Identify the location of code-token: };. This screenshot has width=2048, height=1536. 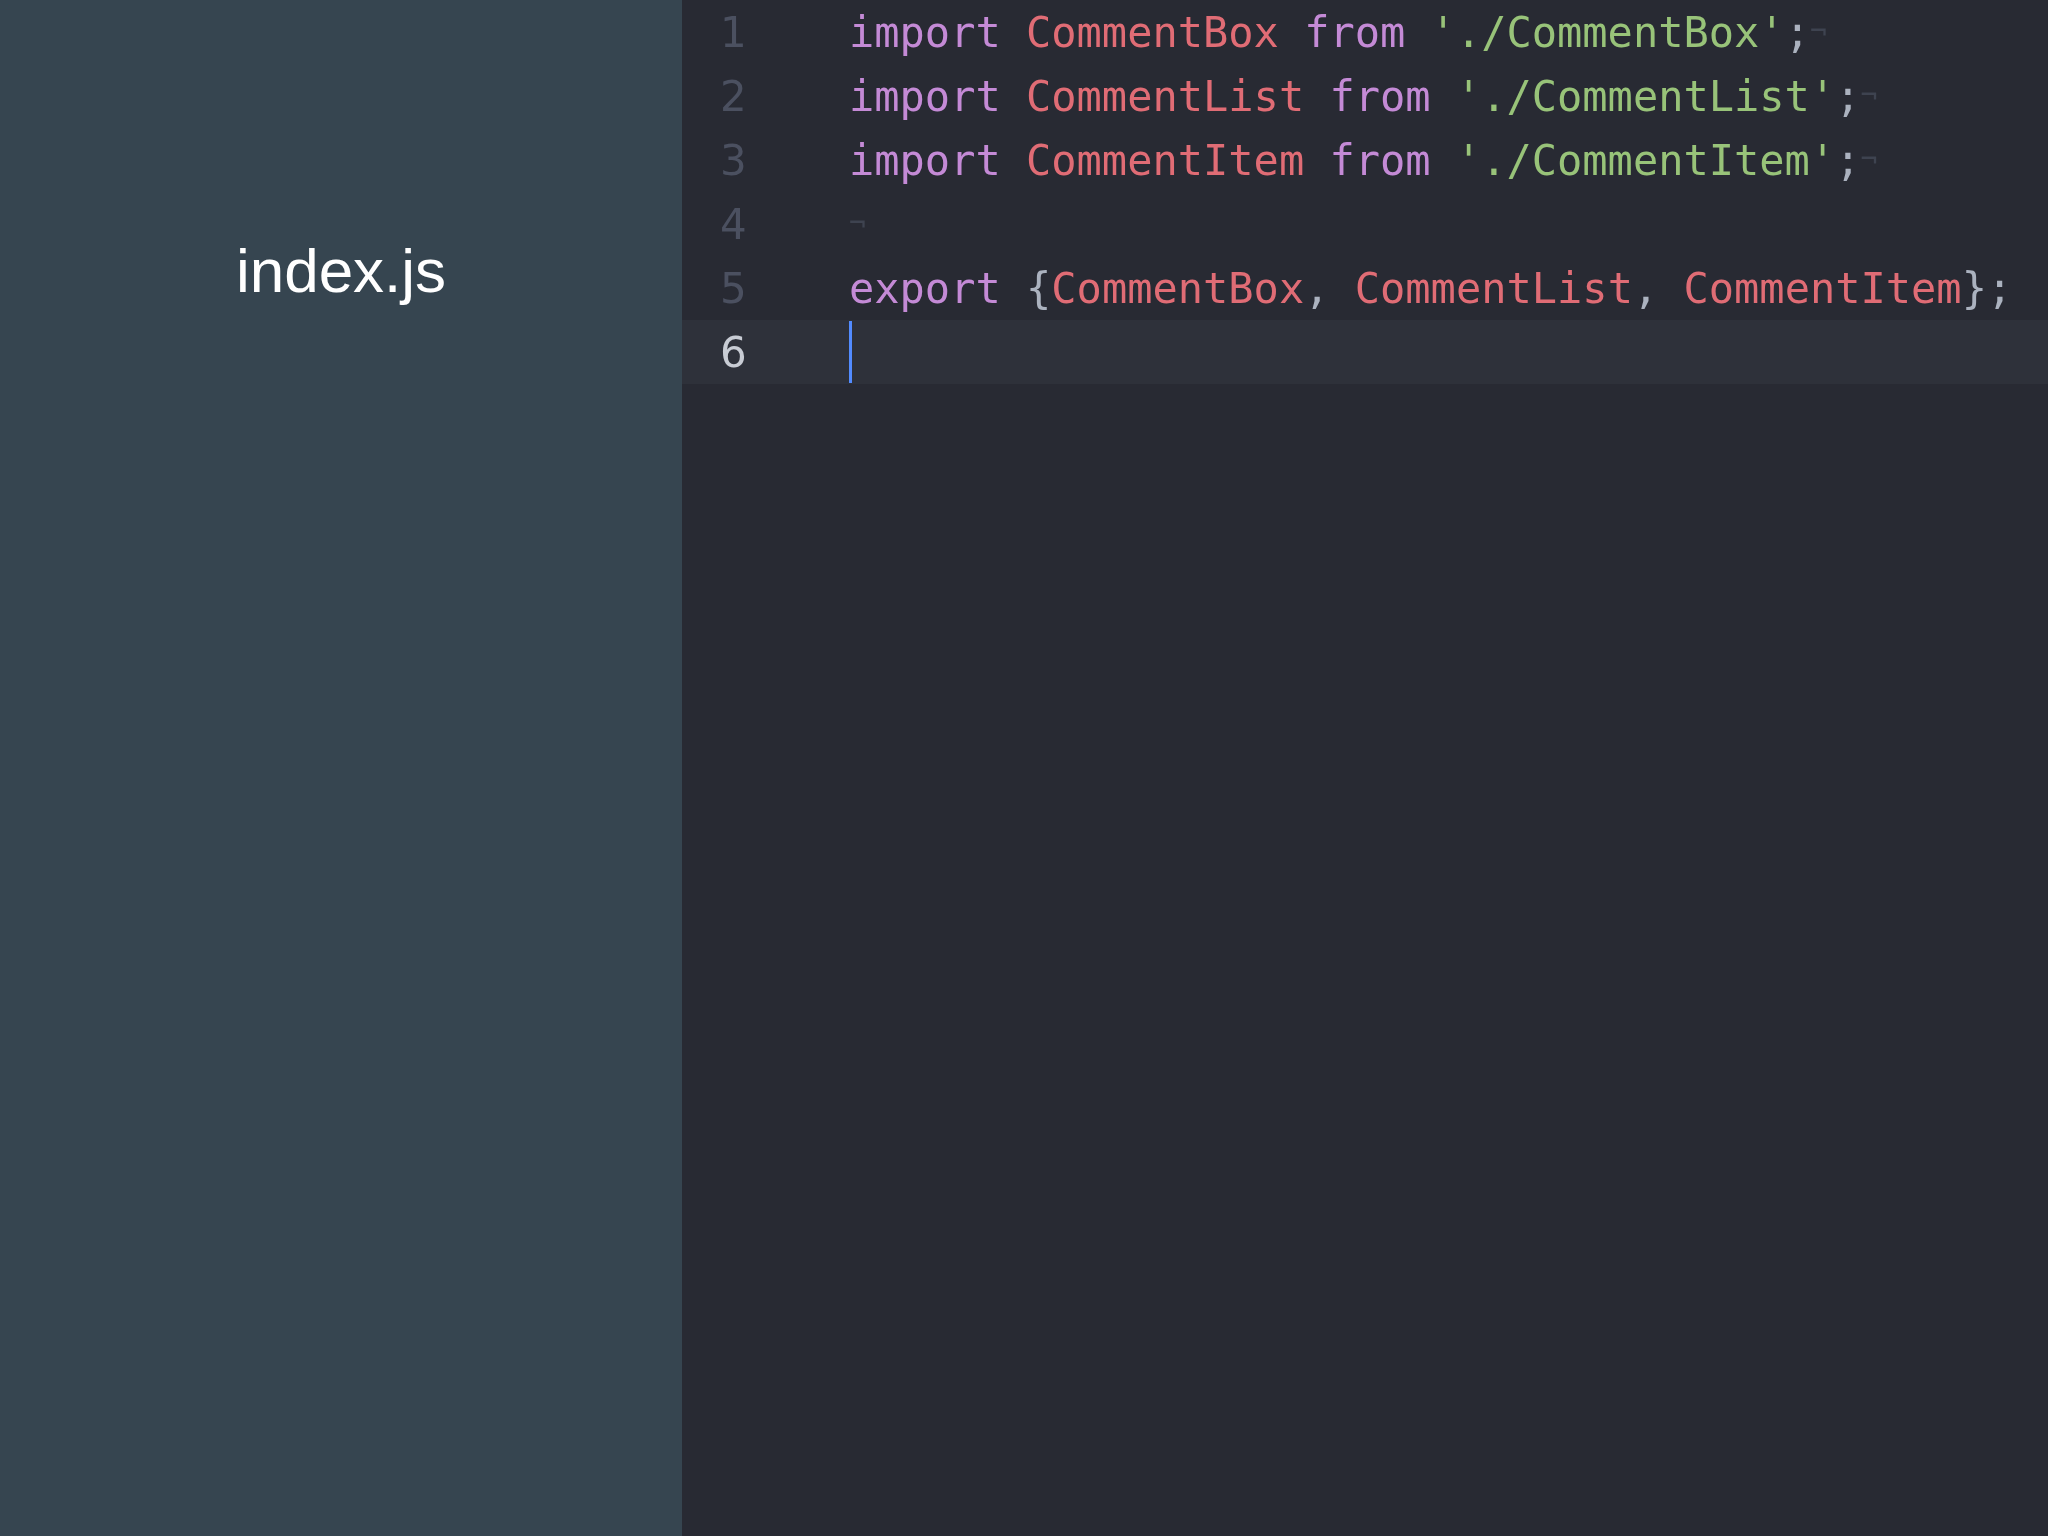
(1987, 288).